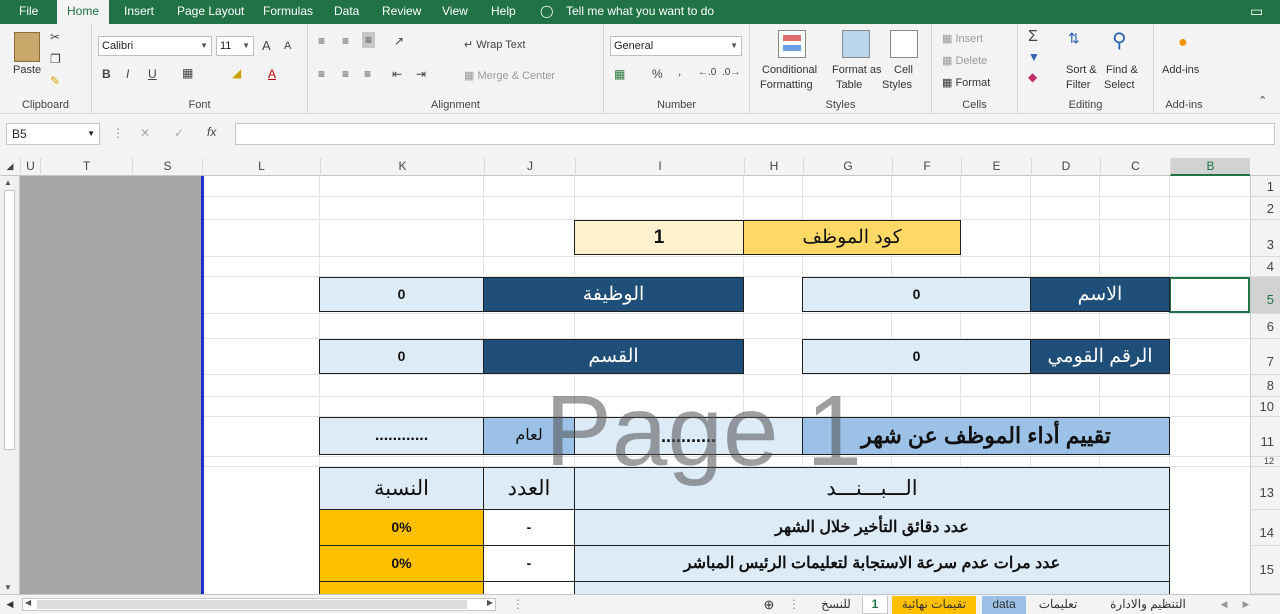 This screenshot has height=614, width=1280. Describe the element at coordinates (10, 167) in the screenshot. I see `select-all-corner: ◢` at that location.